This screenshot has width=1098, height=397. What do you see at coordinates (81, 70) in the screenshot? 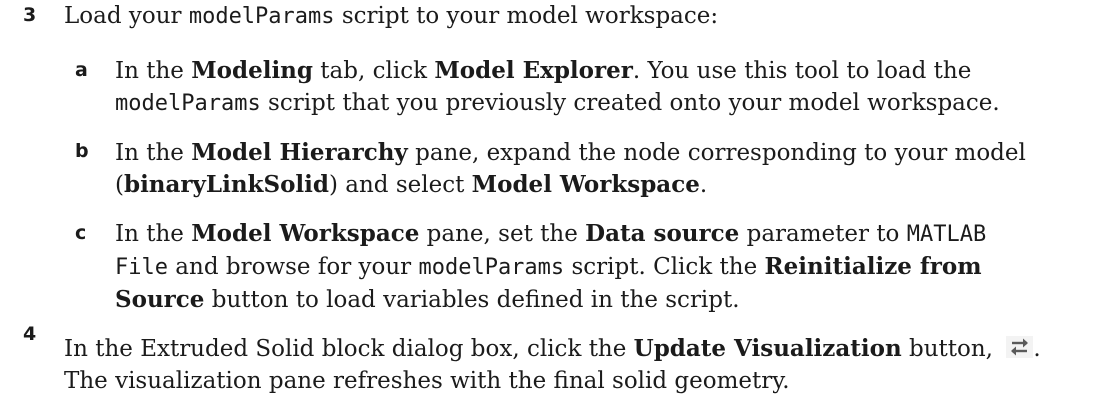
I see `substep-letter-a: a` at bounding box center [81, 70].